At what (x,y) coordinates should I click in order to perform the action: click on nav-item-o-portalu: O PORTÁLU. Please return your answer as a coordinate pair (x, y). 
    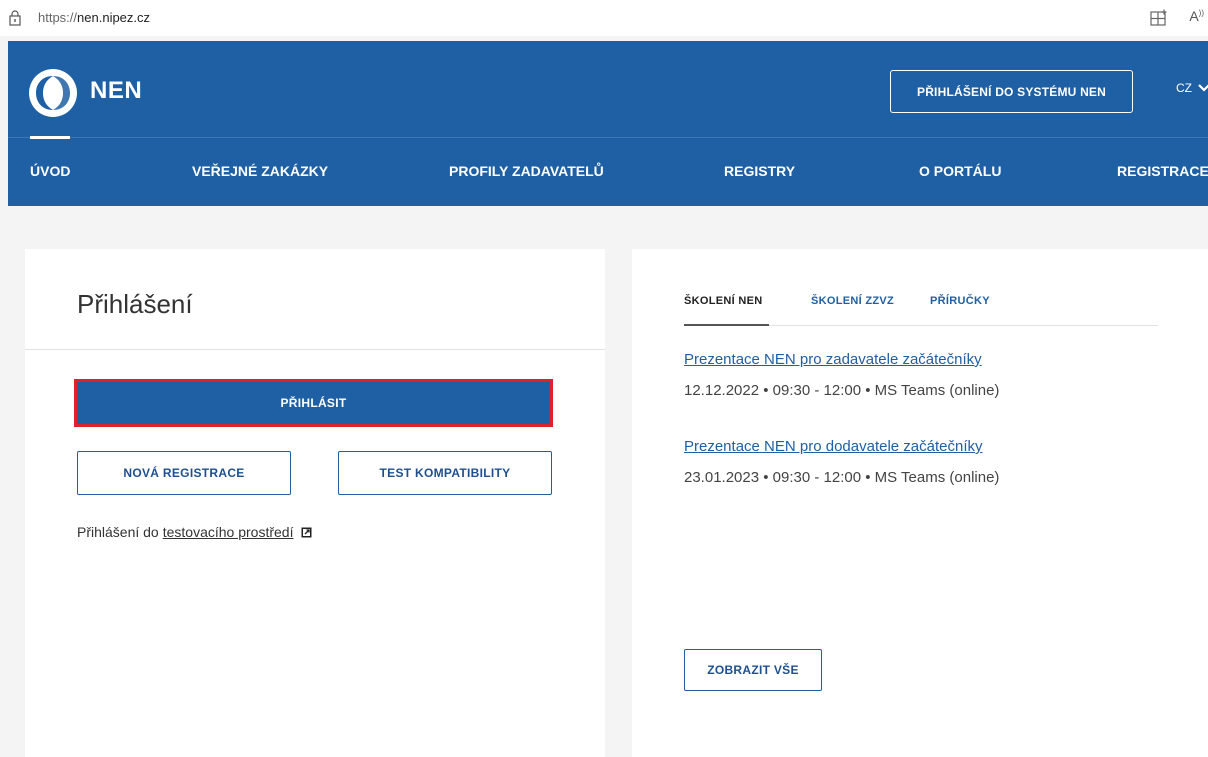
    Looking at the image, I should click on (960, 171).